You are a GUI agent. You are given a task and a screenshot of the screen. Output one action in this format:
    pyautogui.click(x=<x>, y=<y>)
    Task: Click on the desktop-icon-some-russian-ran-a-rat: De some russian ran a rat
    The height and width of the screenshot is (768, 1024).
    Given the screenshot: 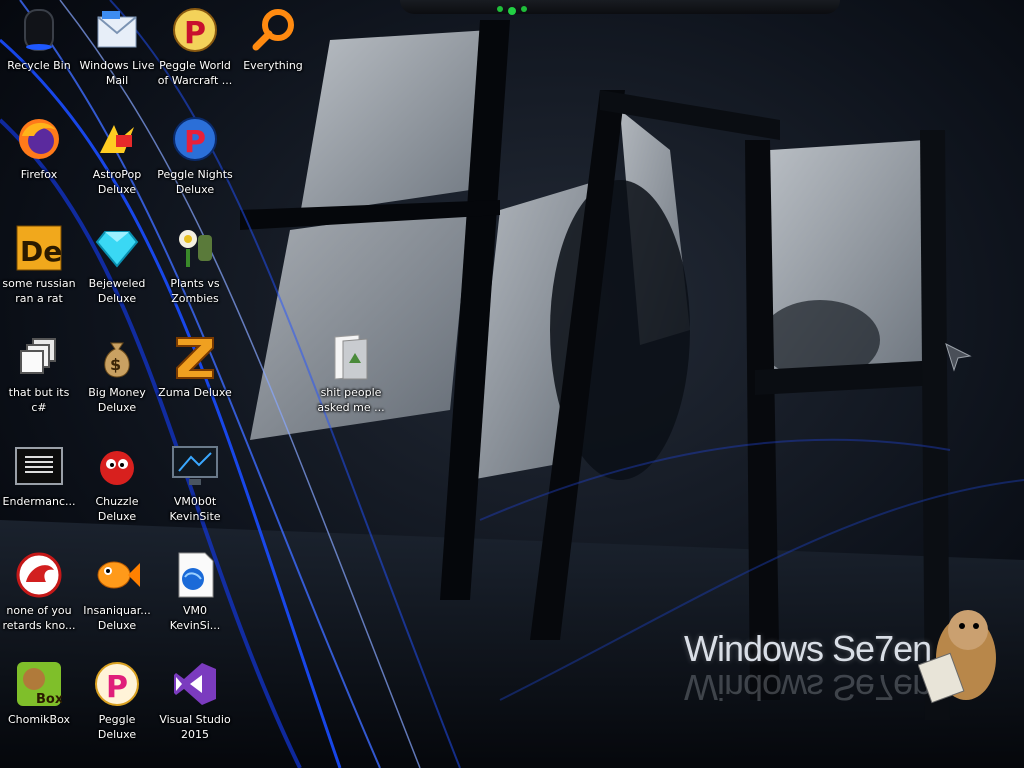 What is the action you would take?
    pyautogui.click(x=39, y=270)
    